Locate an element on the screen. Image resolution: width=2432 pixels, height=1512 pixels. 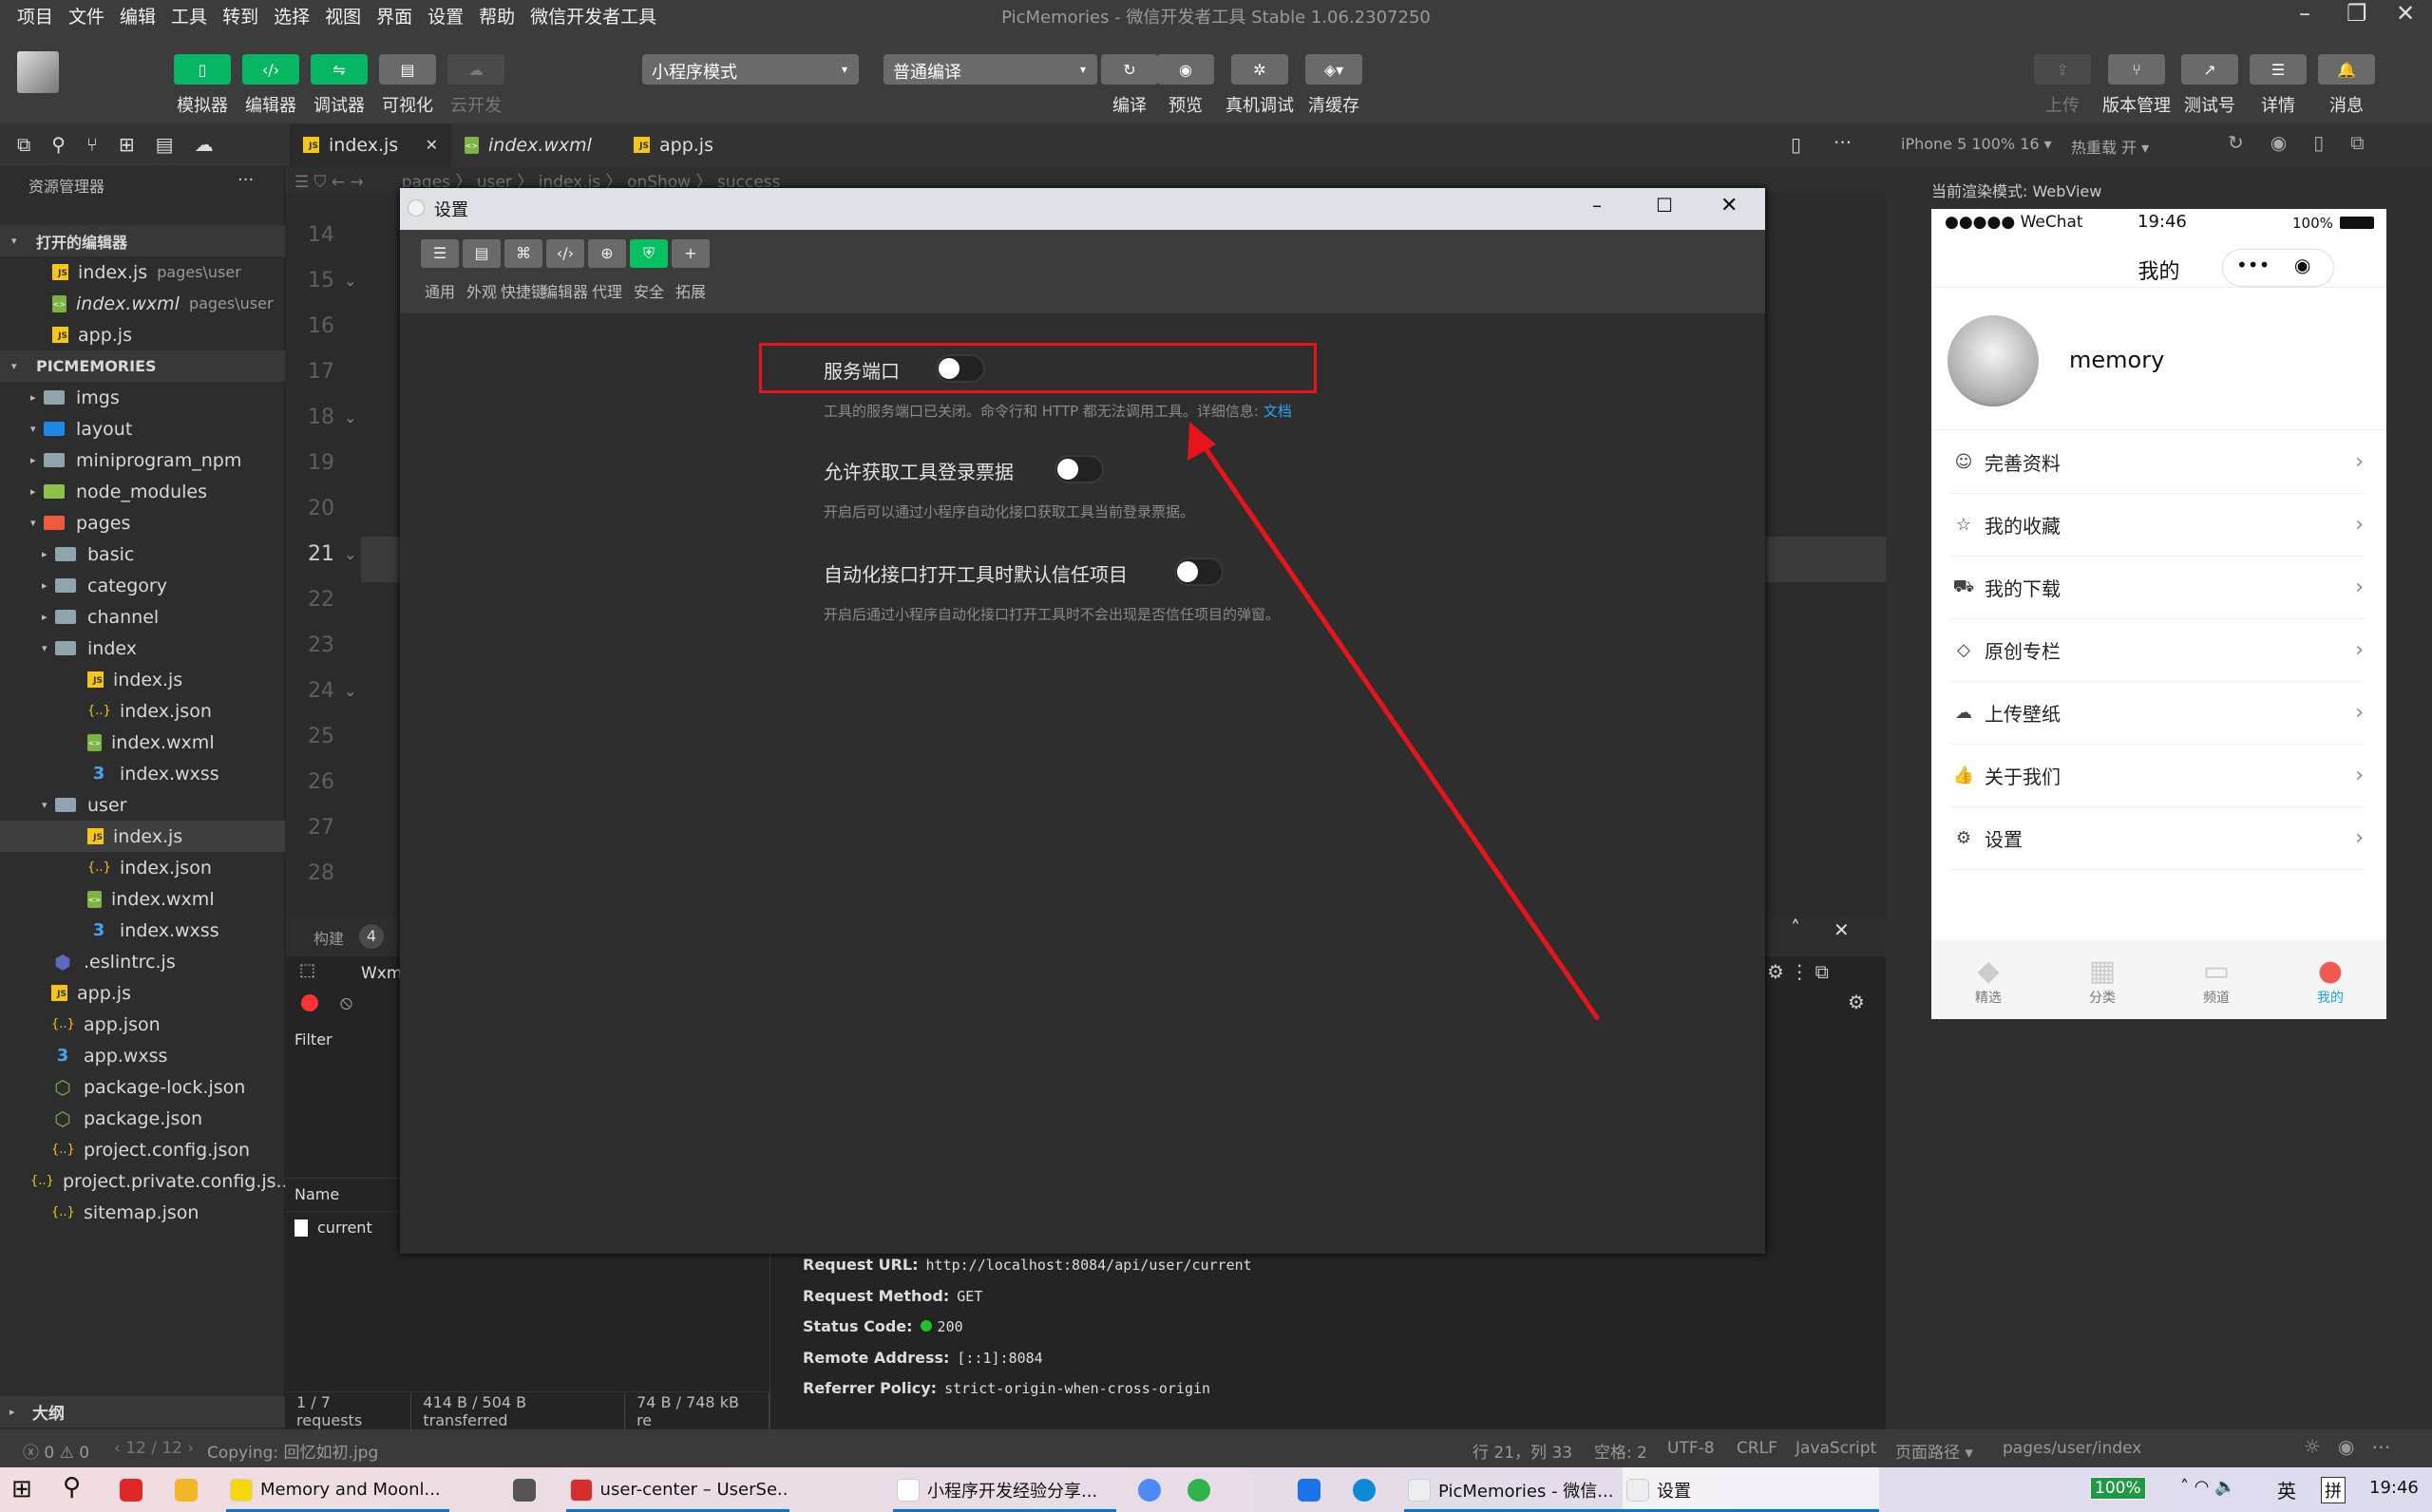
hotreload-select: 热重载 开 ▾ is located at coordinates (2110, 146).